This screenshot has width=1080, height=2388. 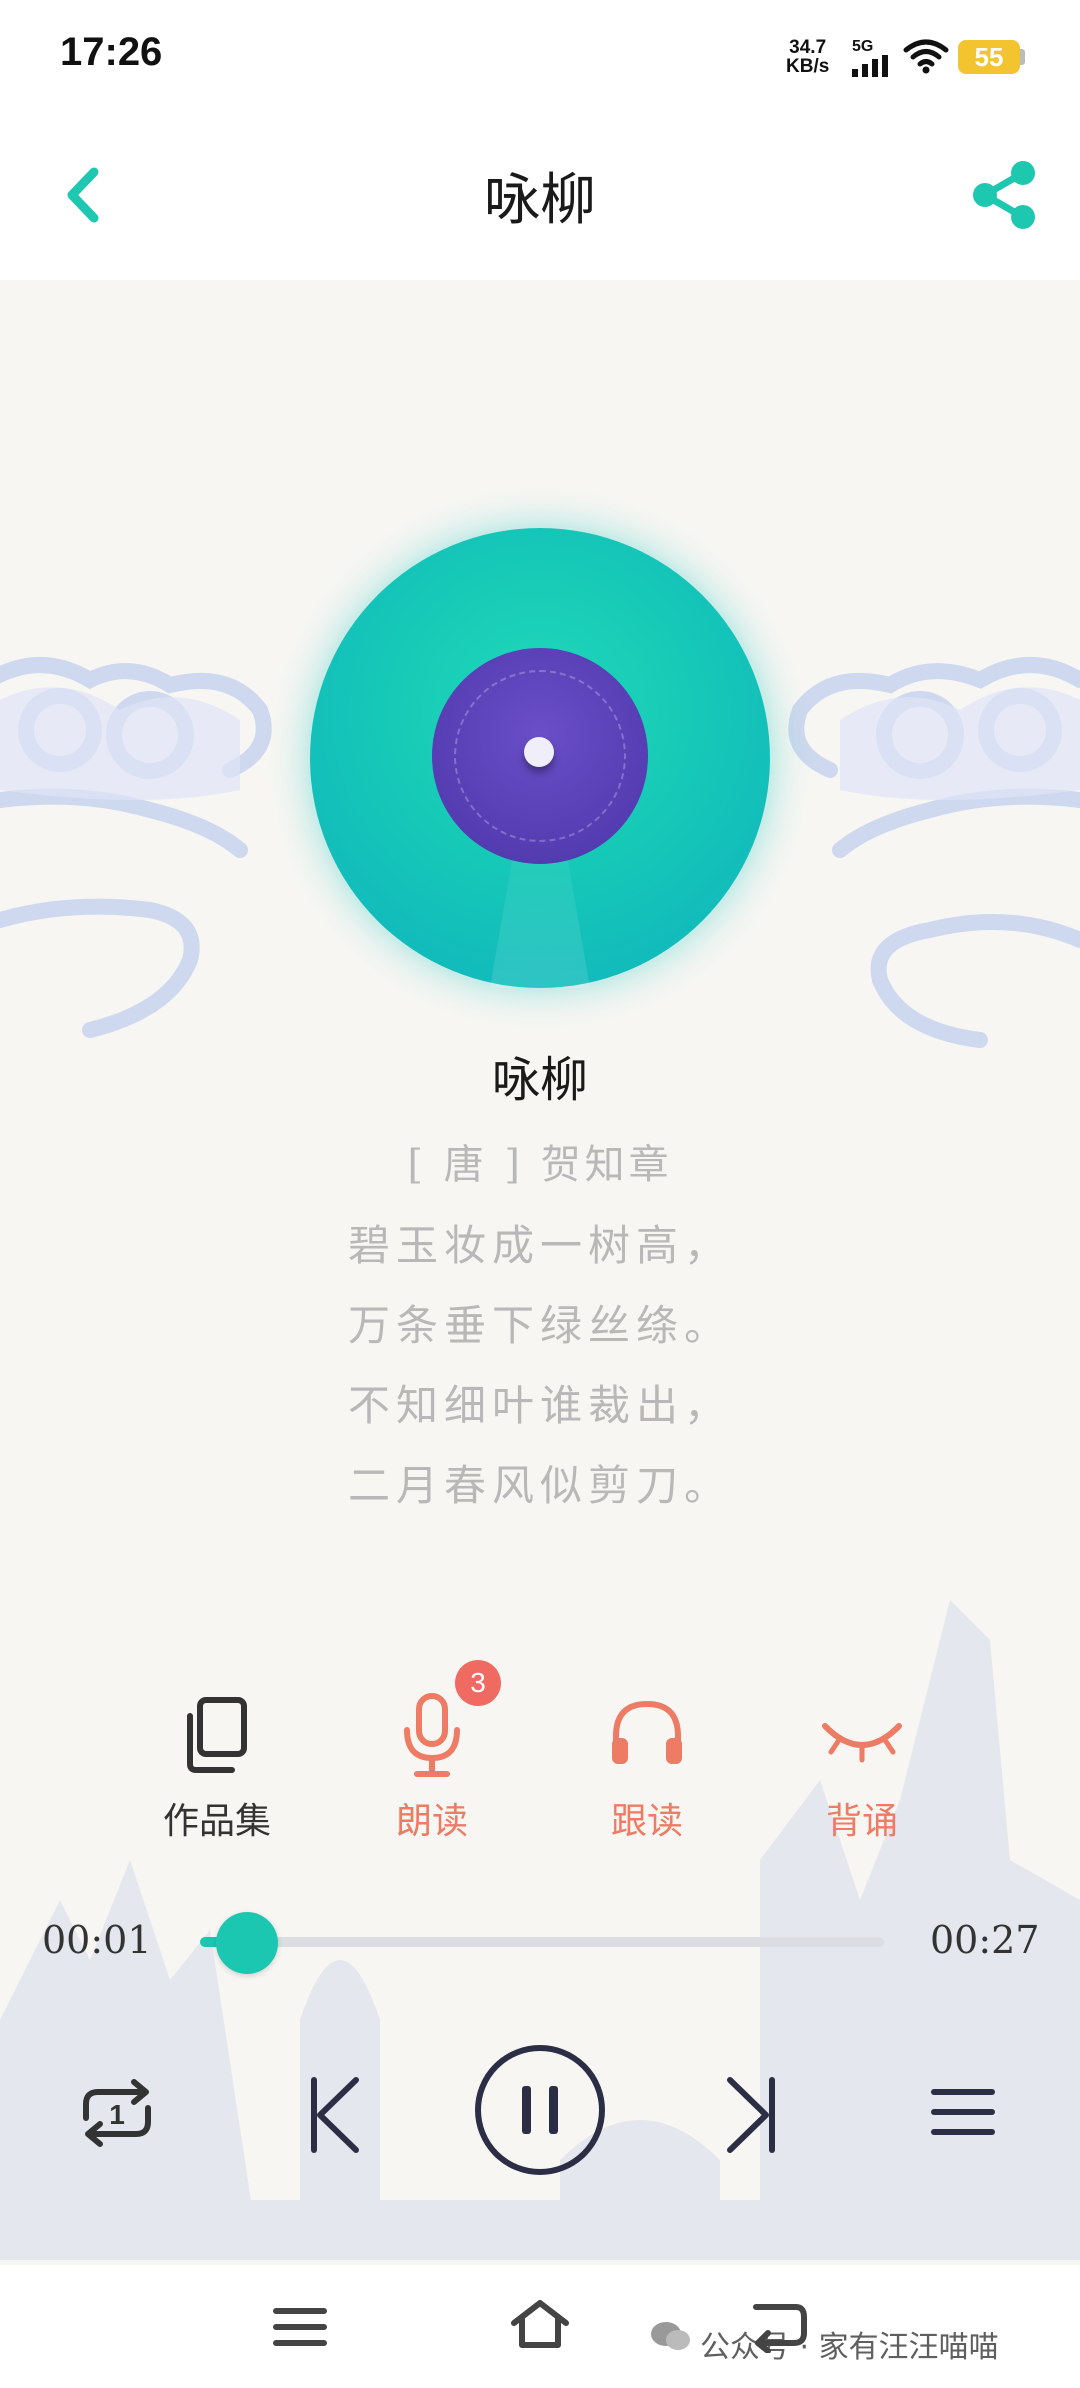 I want to click on battery-indicator: 55, so click(x=989, y=57).